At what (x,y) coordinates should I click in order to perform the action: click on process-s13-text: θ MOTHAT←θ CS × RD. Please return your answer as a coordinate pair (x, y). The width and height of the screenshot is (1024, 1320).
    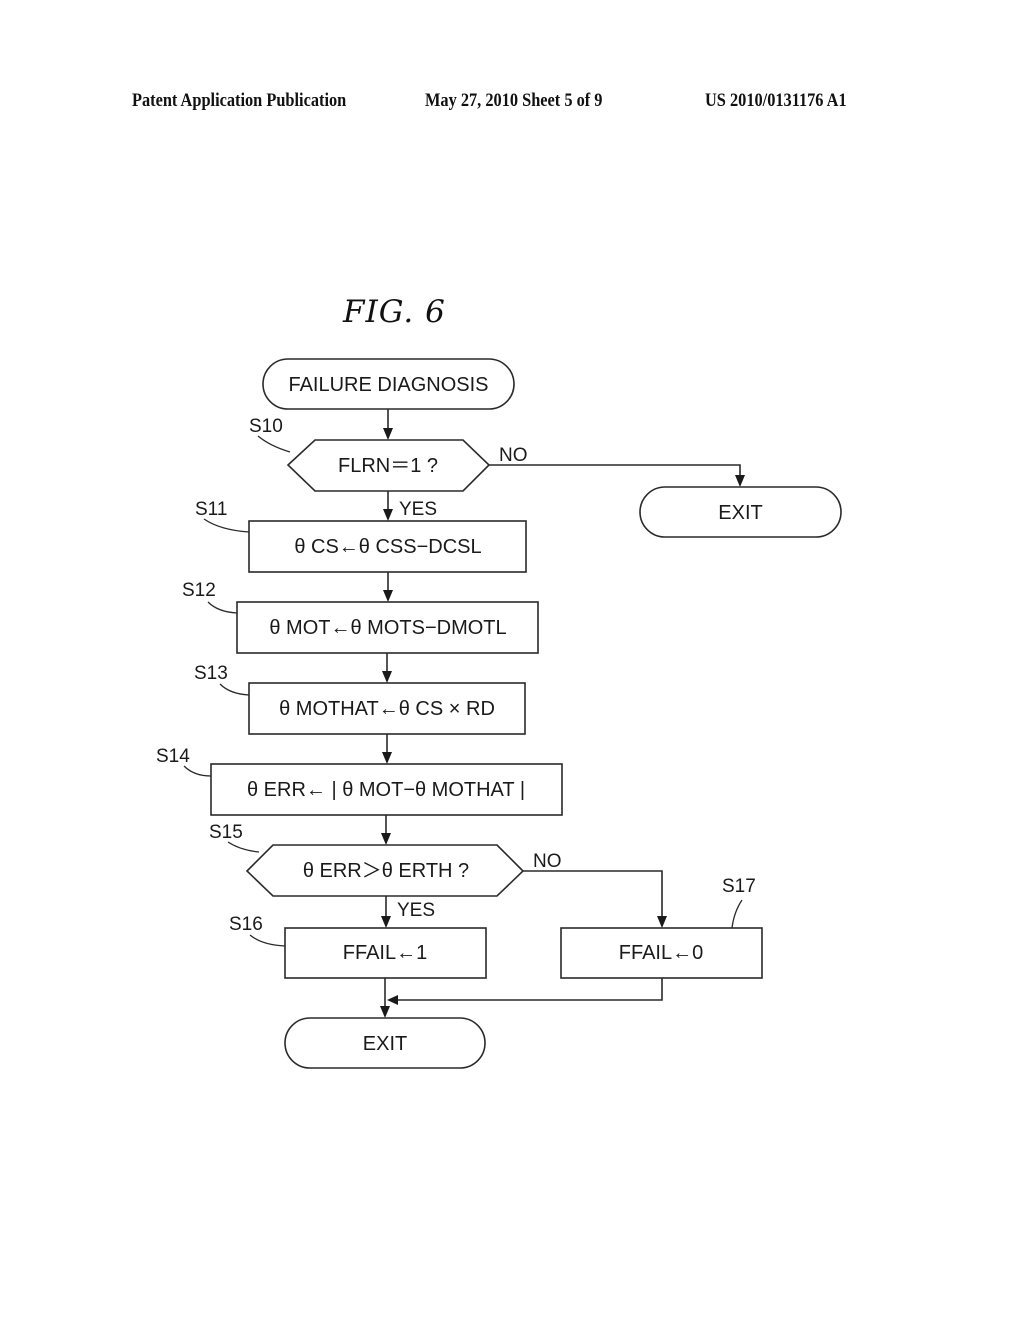
    Looking at the image, I should click on (387, 709).